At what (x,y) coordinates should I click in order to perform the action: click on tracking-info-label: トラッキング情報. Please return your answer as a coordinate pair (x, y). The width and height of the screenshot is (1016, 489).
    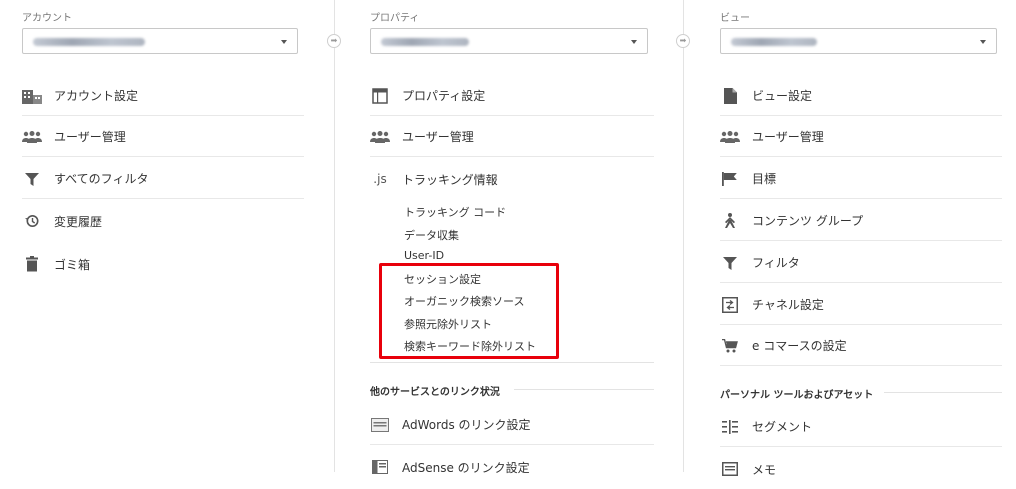
    Looking at the image, I should click on (450, 179).